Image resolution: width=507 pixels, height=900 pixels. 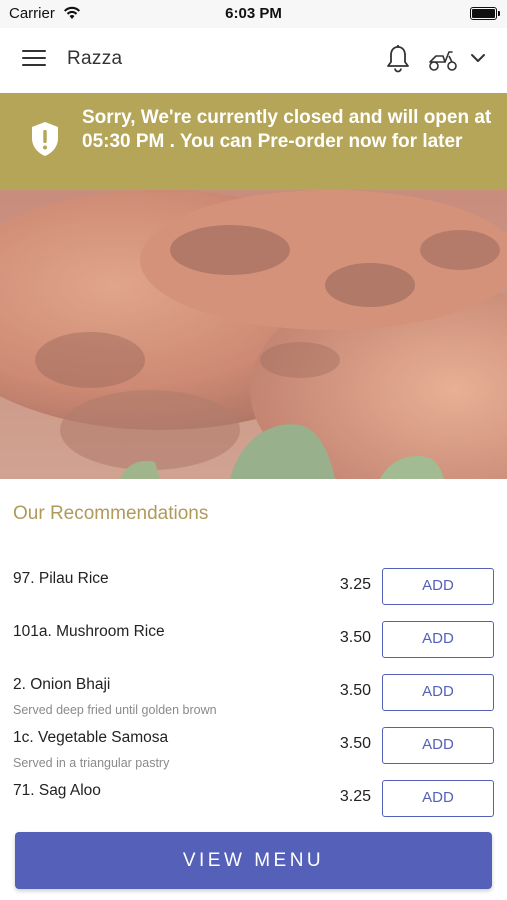 What do you see at coordinates (253, 860) in the screenshot?
I see `view-menu-button: VIEW MENU` at bounding box center [253, 860].